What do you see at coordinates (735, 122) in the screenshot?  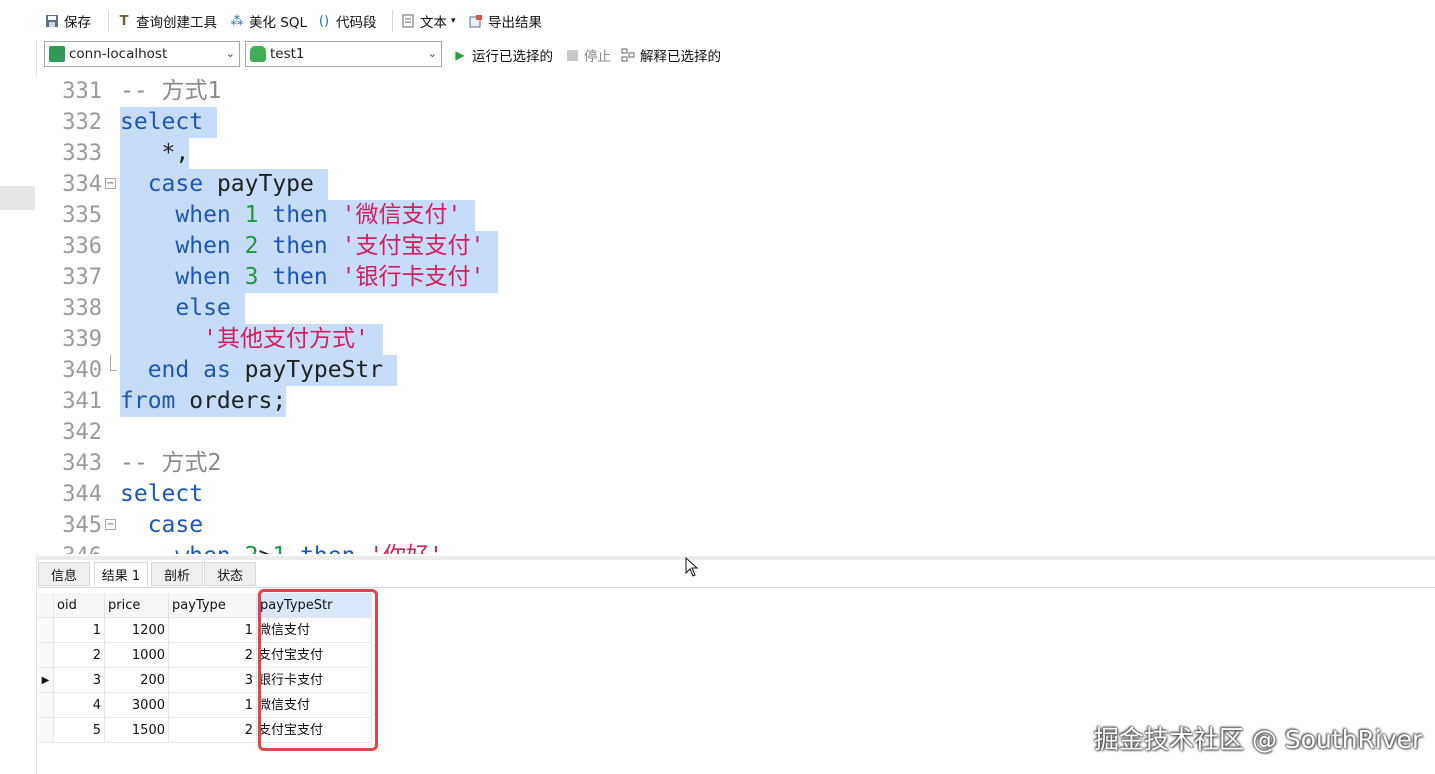 I see `code-line: 332 select` at bounding box center [735, 122].